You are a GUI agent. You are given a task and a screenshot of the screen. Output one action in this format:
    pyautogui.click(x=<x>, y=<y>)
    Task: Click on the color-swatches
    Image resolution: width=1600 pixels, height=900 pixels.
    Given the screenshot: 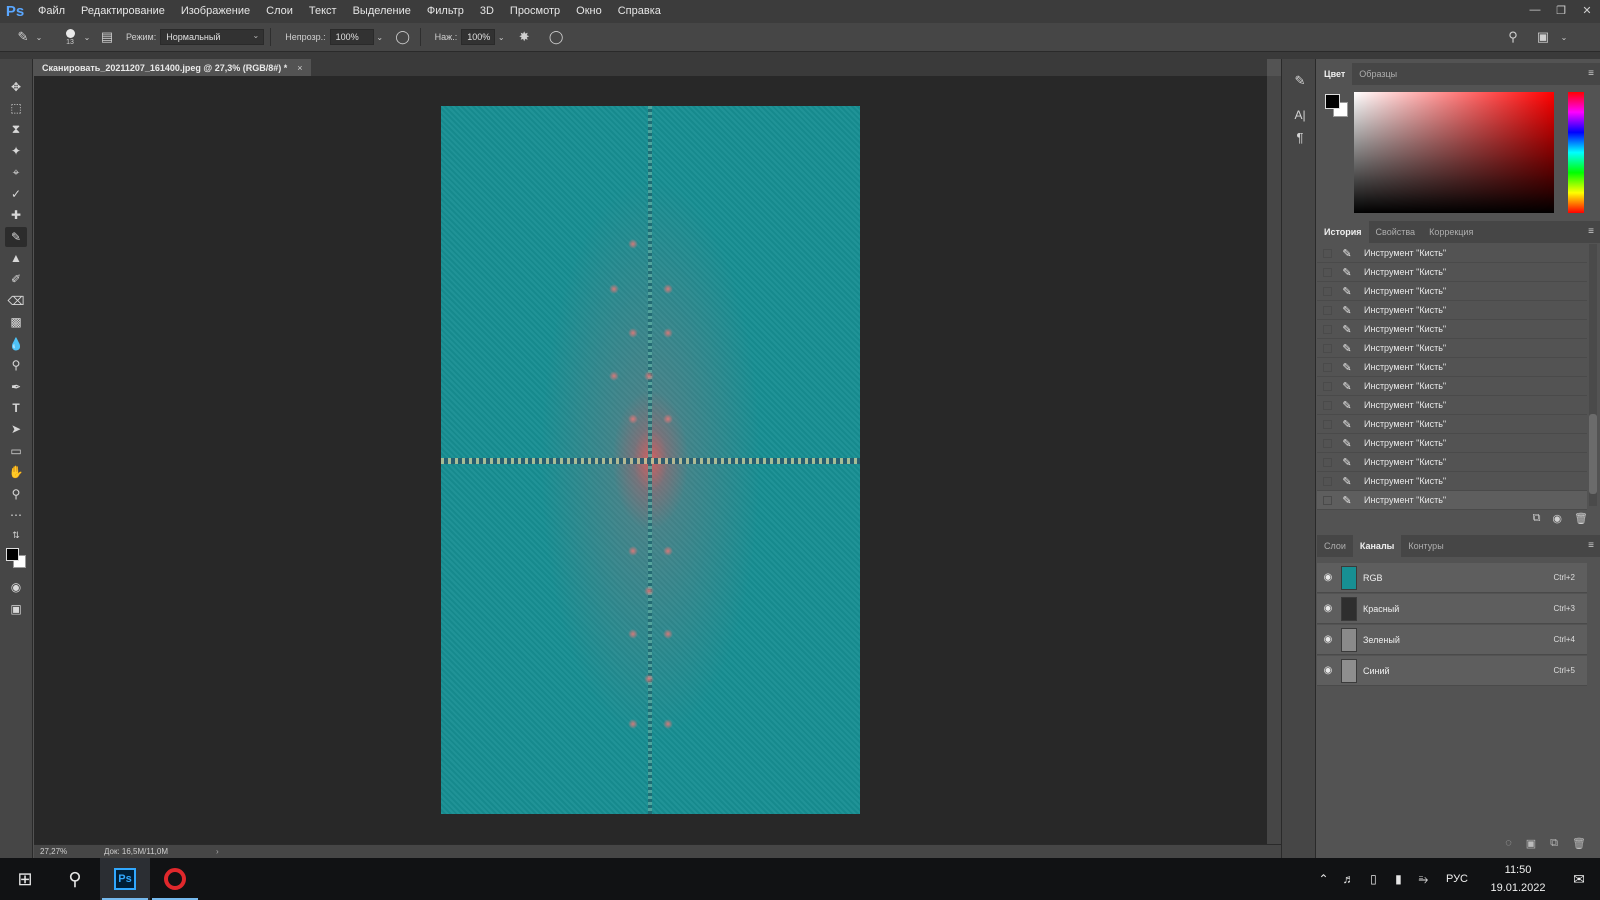 What is the action you would take?
    pyautogui.click(x=17, y=559)
    